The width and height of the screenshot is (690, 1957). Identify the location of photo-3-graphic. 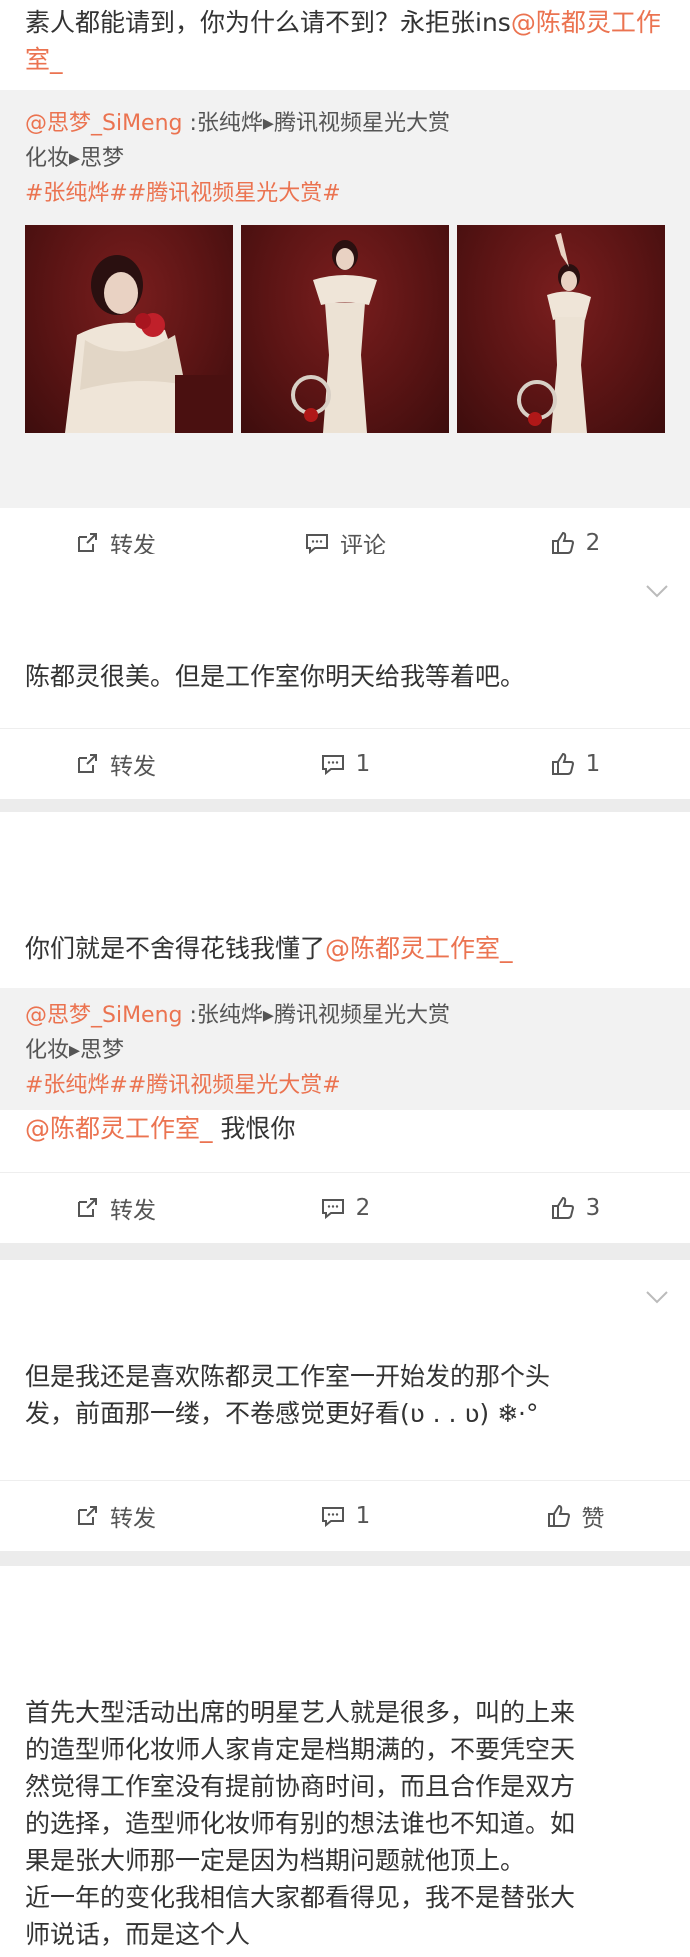
(554, 333).